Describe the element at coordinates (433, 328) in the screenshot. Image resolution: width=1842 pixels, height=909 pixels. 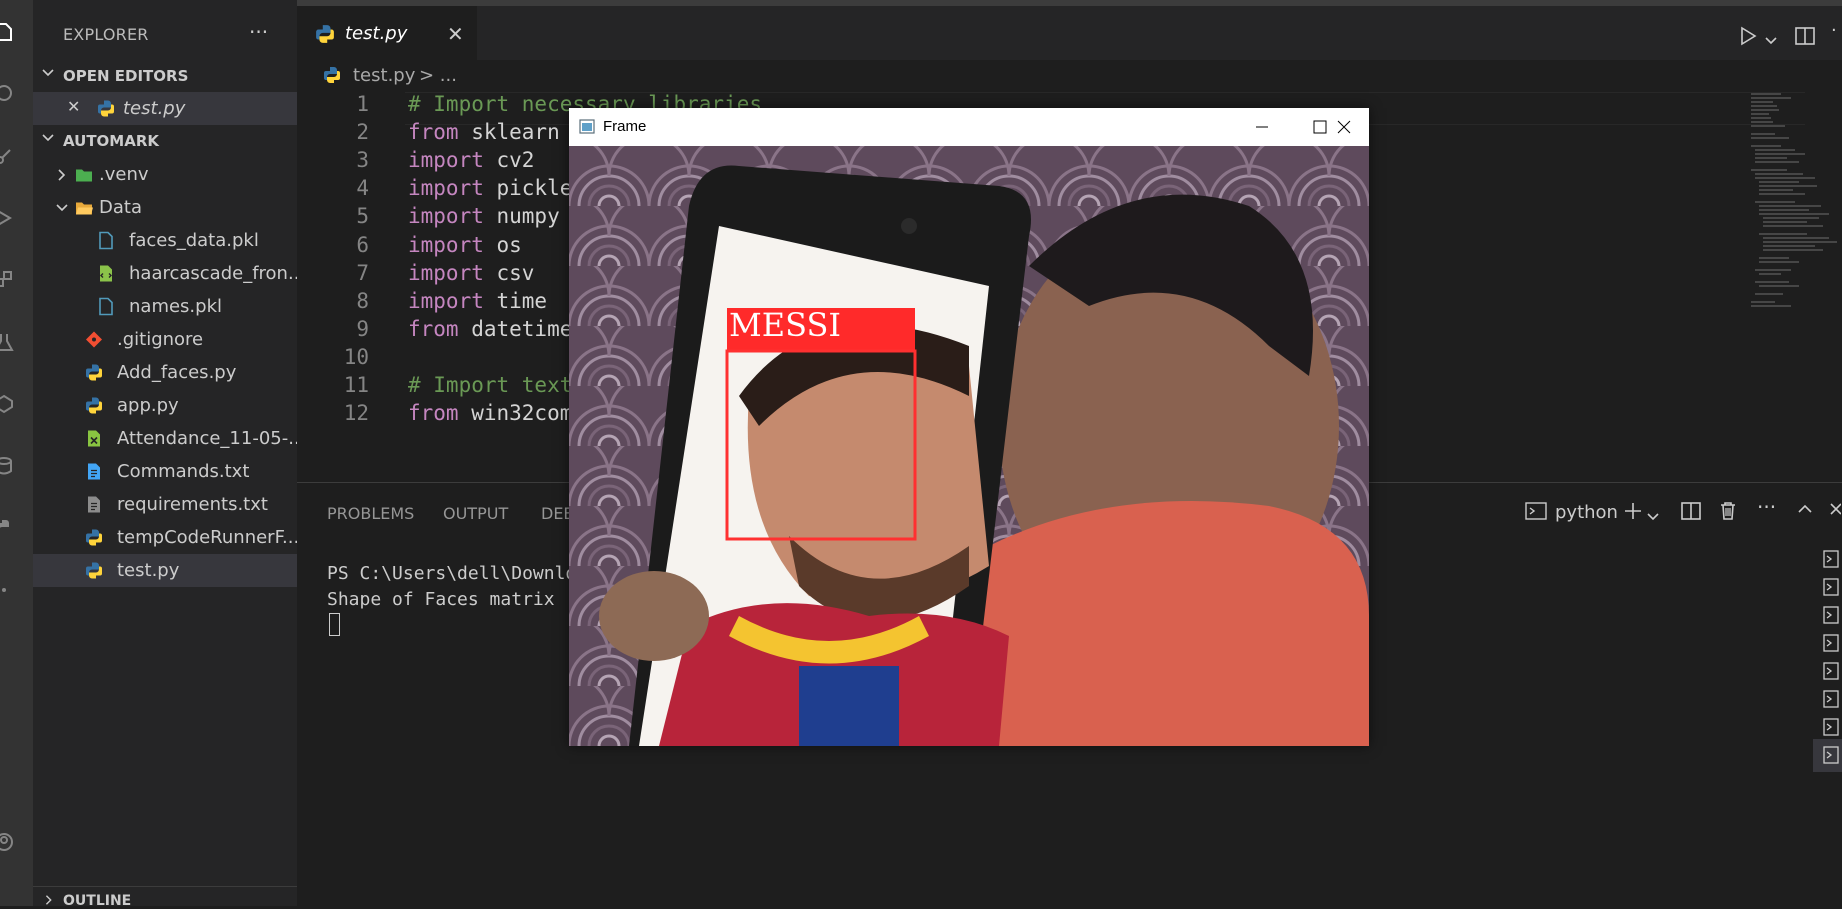
I see `code-token: from` at that location.